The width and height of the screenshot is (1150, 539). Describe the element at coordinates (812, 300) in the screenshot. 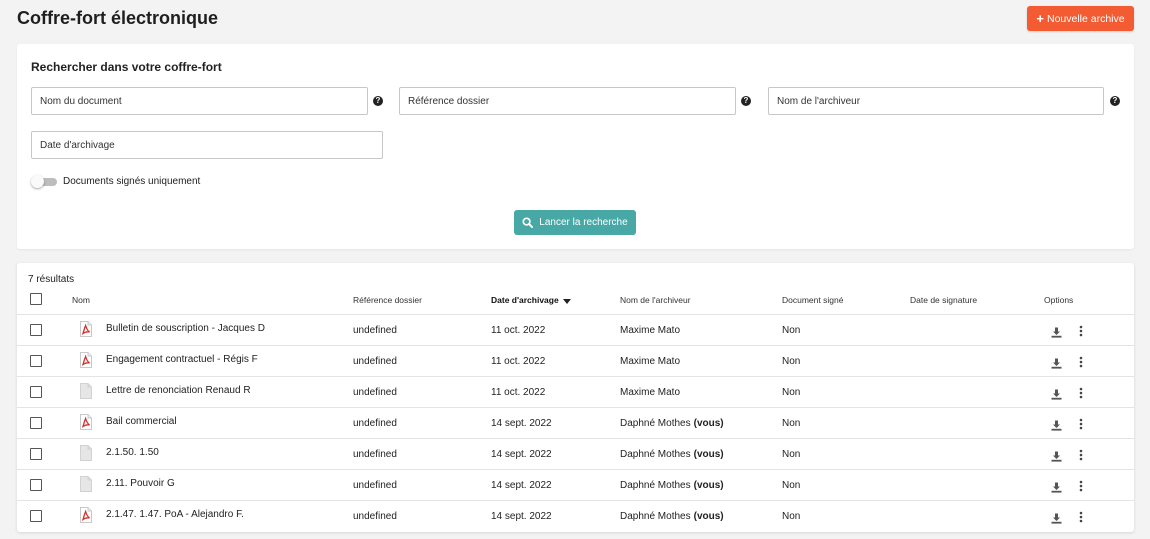

I see `column-header-signed: Document signé` at that location.